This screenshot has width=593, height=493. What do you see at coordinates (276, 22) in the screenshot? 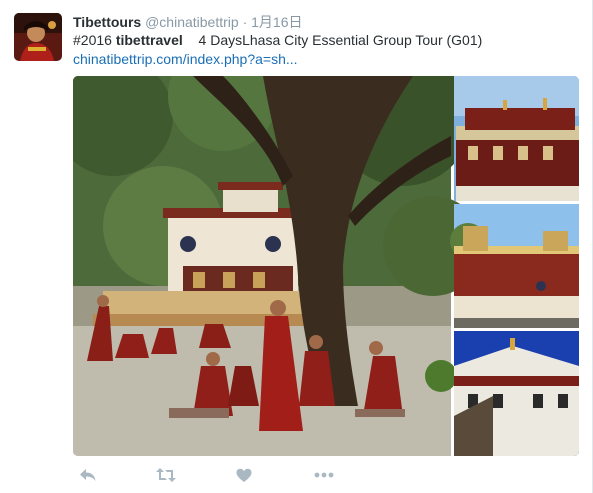
I see `timestamp: 1月16日` at bounding box center [276, 22].